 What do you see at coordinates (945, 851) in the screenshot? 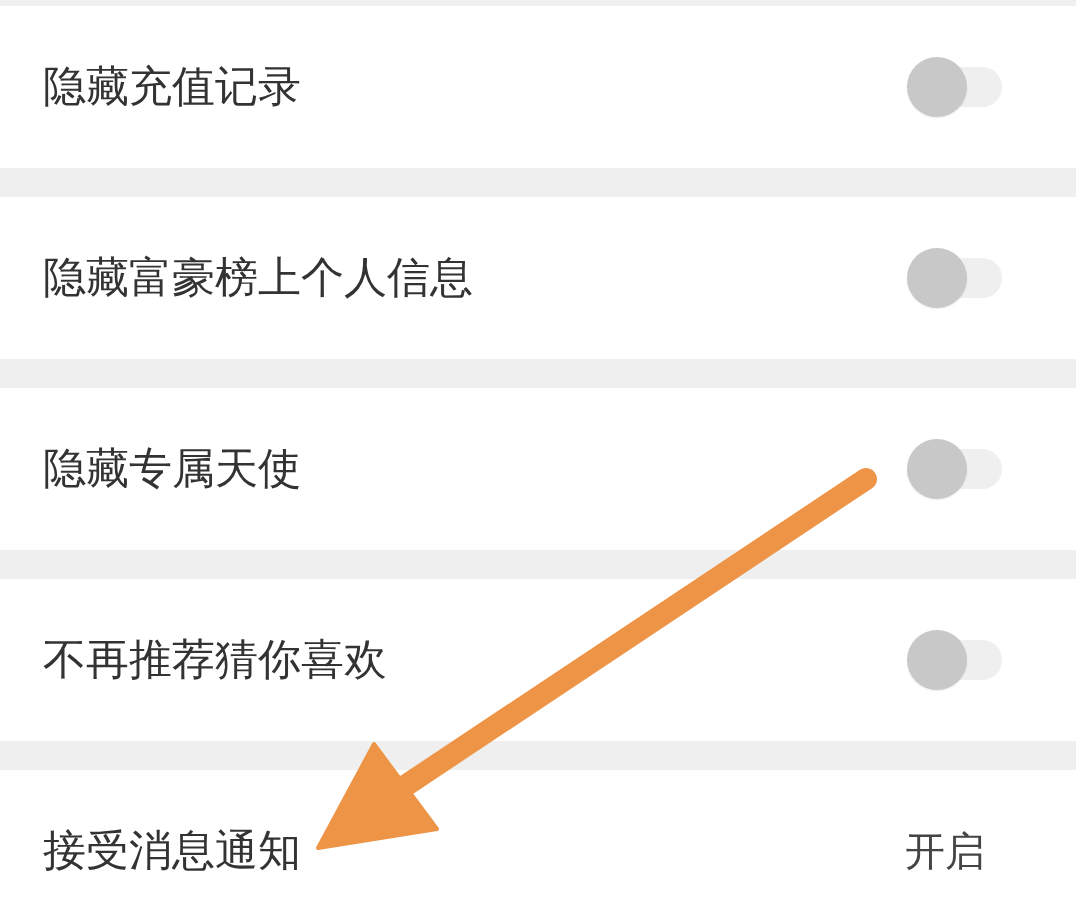
I see `setting-value: 开启` at bounding box center [945, 851].